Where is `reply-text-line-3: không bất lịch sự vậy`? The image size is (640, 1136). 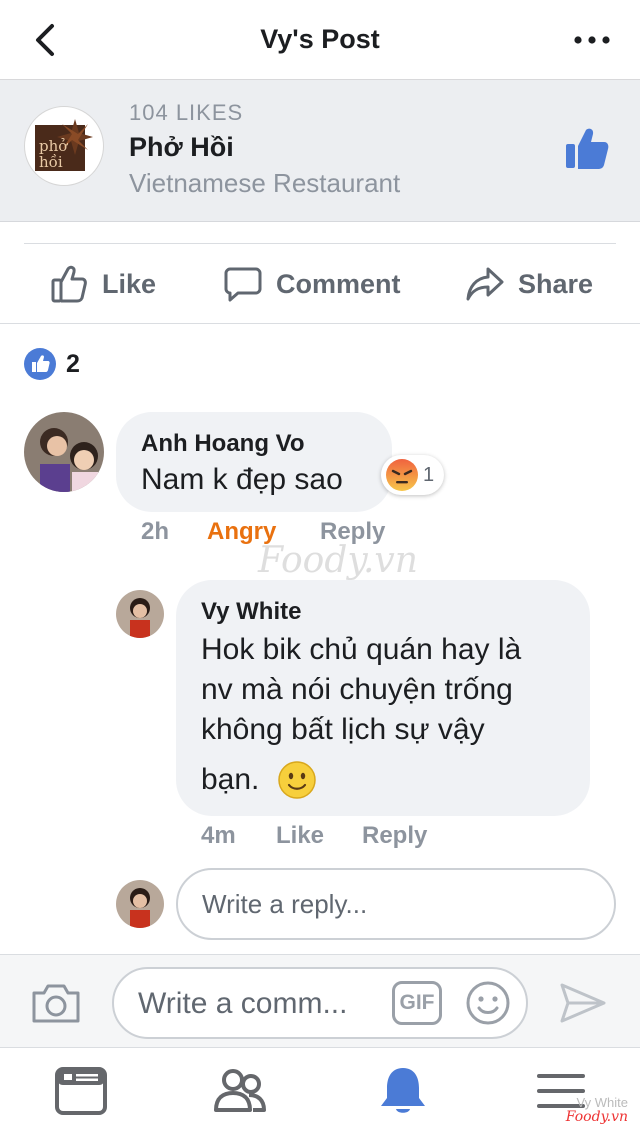
reply-text-line-3: không bất lịch sự vậy is located at coordinates (343, 729).